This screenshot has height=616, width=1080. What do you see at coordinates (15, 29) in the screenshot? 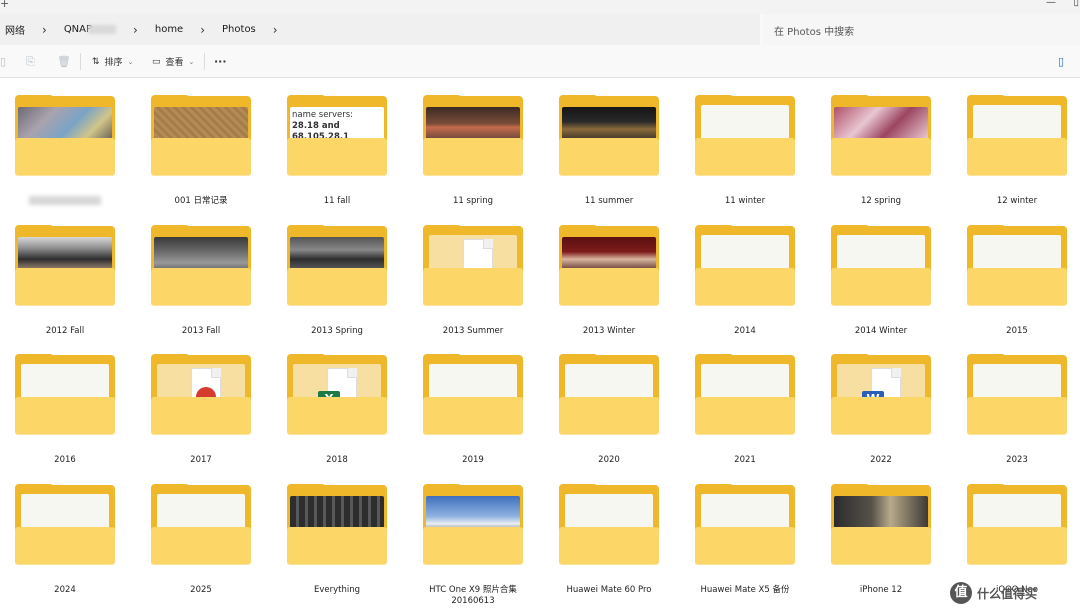
I see `breadcrumb-network: 网络` at bounding box center [15, 29].